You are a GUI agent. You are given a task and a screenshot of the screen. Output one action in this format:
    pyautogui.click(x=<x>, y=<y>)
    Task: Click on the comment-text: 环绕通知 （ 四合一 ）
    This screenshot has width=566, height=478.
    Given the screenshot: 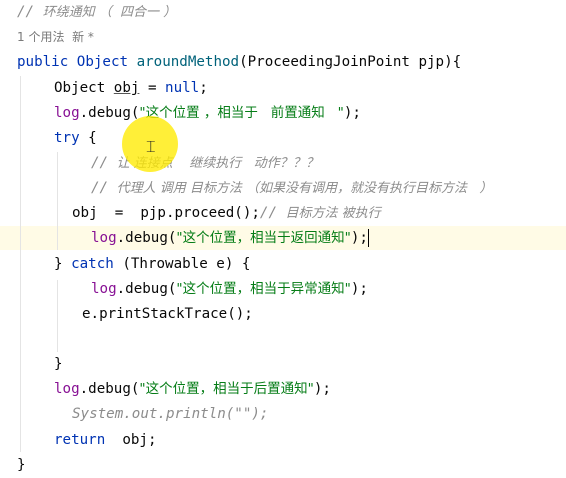 What is the action you would take?
    pyautogui.click(x=109, y=12)
    